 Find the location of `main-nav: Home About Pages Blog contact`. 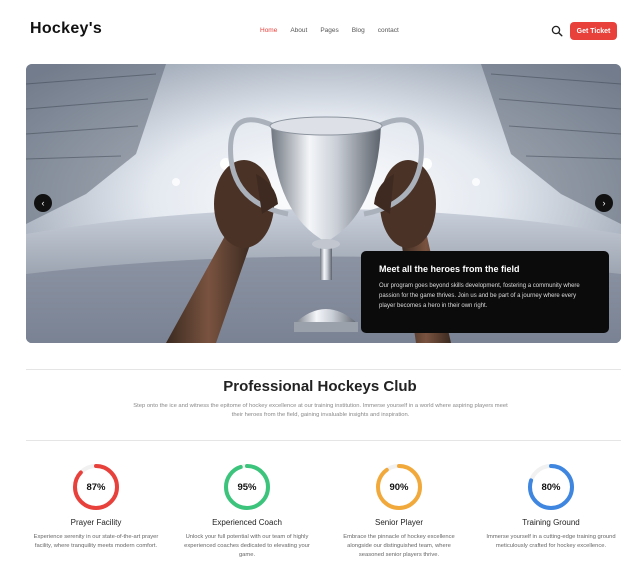

main-nav: Home About Pages Blog contact is located at coordinates (329, 30).